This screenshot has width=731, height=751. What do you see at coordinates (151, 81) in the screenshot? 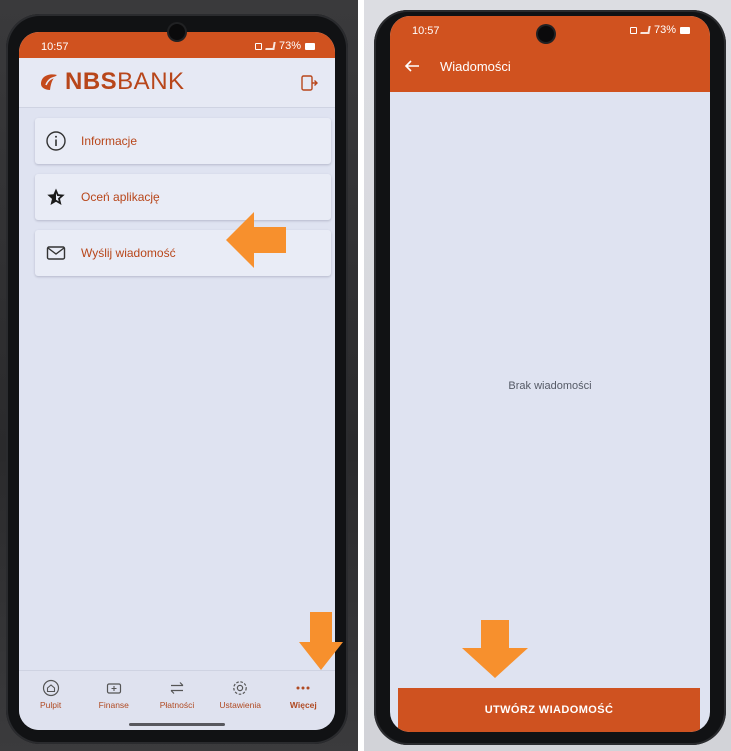
I see `logo-text-light: BANK` at bounding box center [151, 81].